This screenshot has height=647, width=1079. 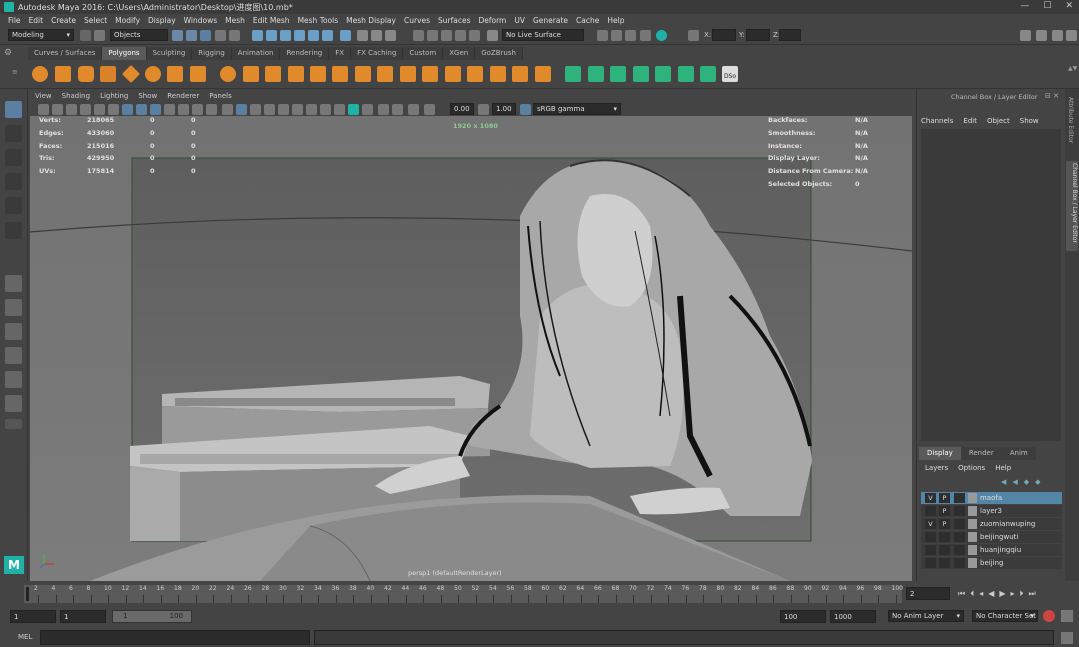 What do you see at coordinates (40, 74) in the screenshot?
I see `poly-sphere-icon` at bounding box center [40, 74].